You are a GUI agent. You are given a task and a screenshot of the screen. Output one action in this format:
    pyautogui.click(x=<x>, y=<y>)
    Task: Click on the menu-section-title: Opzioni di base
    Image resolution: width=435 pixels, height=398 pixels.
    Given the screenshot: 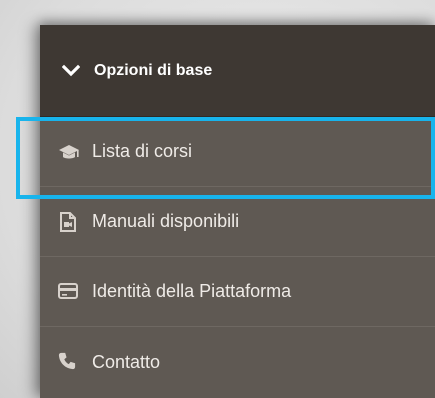 What is the action you would take?
    pyautogui.click(x=153, y=70)
    